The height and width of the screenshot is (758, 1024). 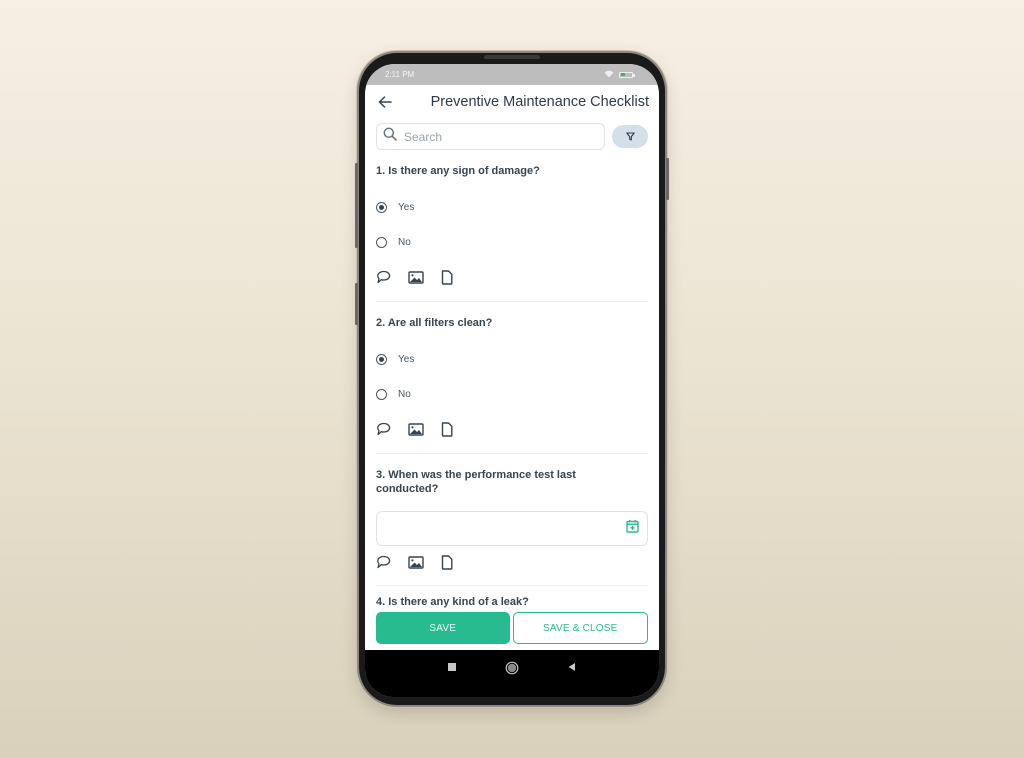 I want to click on search-icon, so click(x=390, y=136).